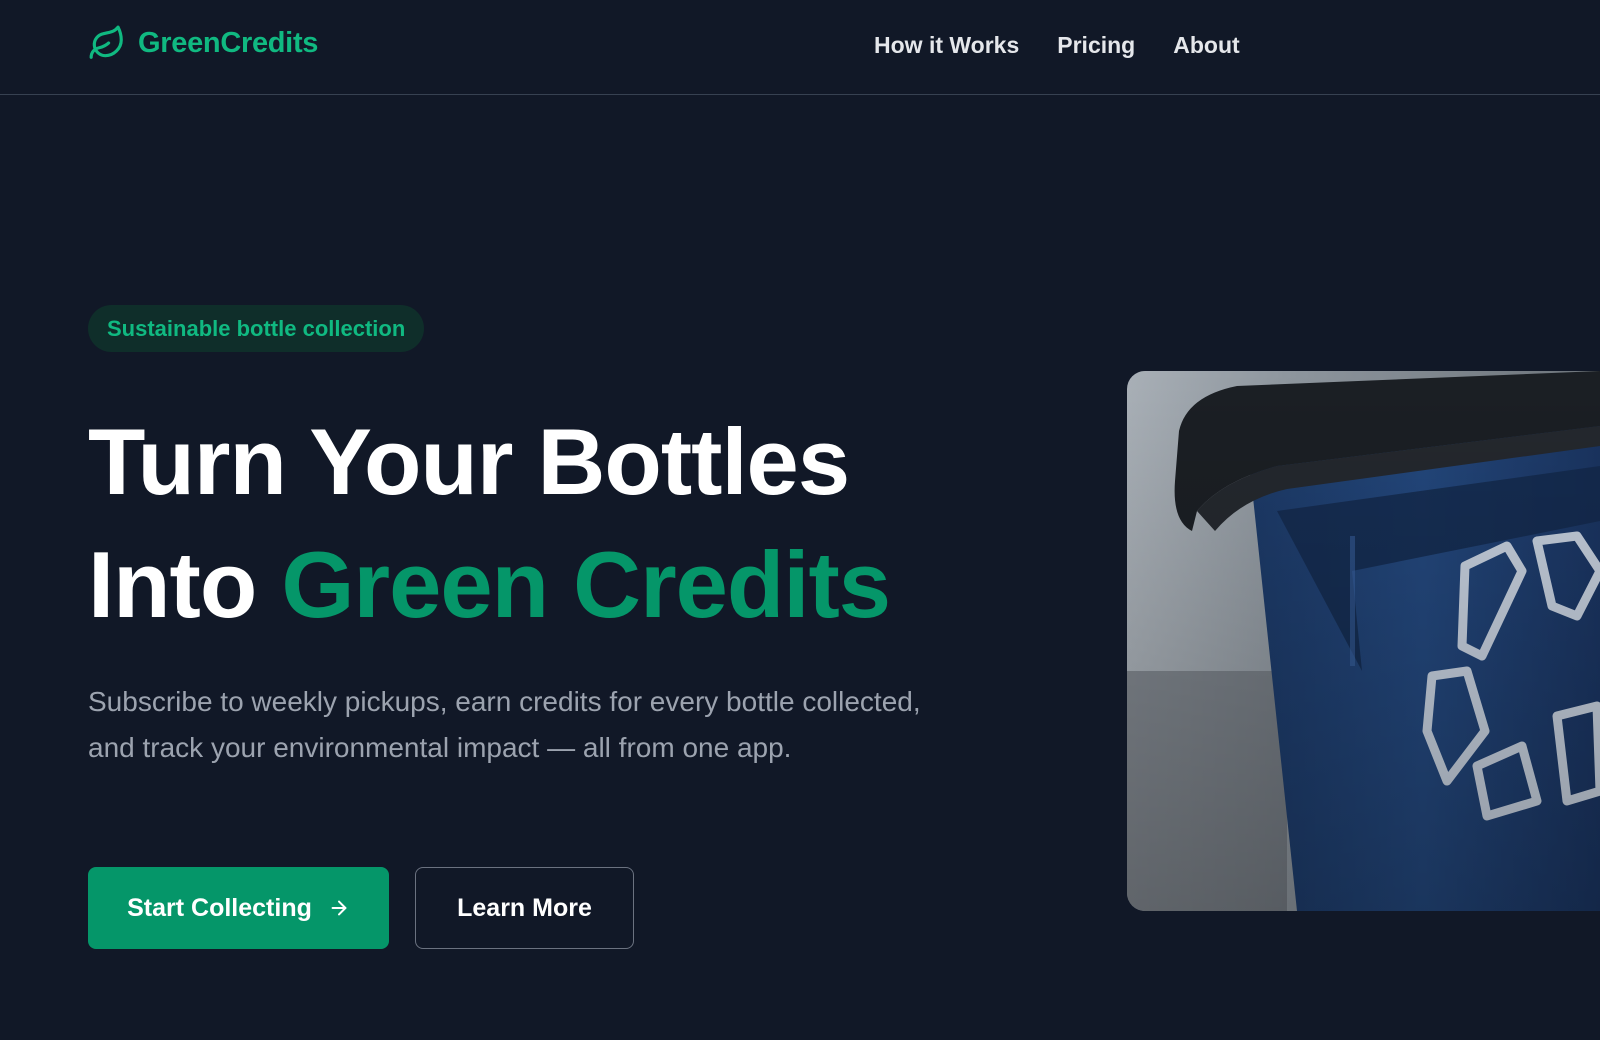 The image size is (1600, 1040). What do you see at coordinates (172, 584) in the screenshot?
I see `headline-prefix: Into` at bounding box center [172, 584].